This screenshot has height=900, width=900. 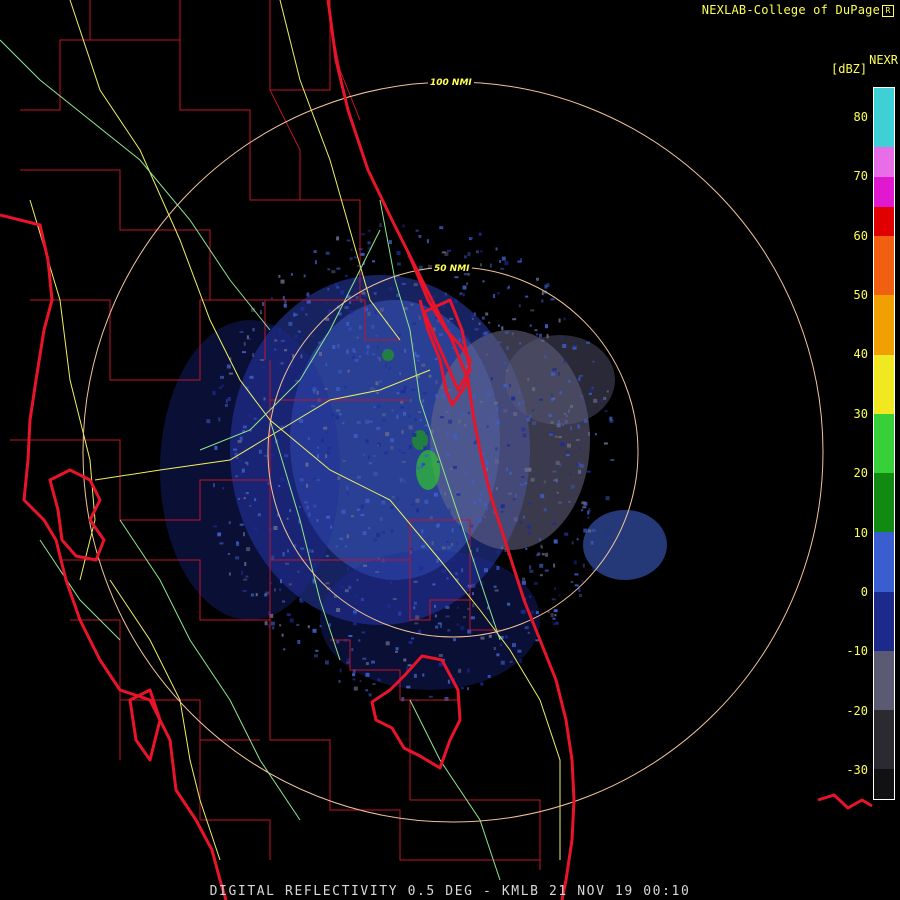 What do you see at coordinates (860, 176) in the screenshot?
I see `color-scale-tick: 70` at bounding box center [860, 176].